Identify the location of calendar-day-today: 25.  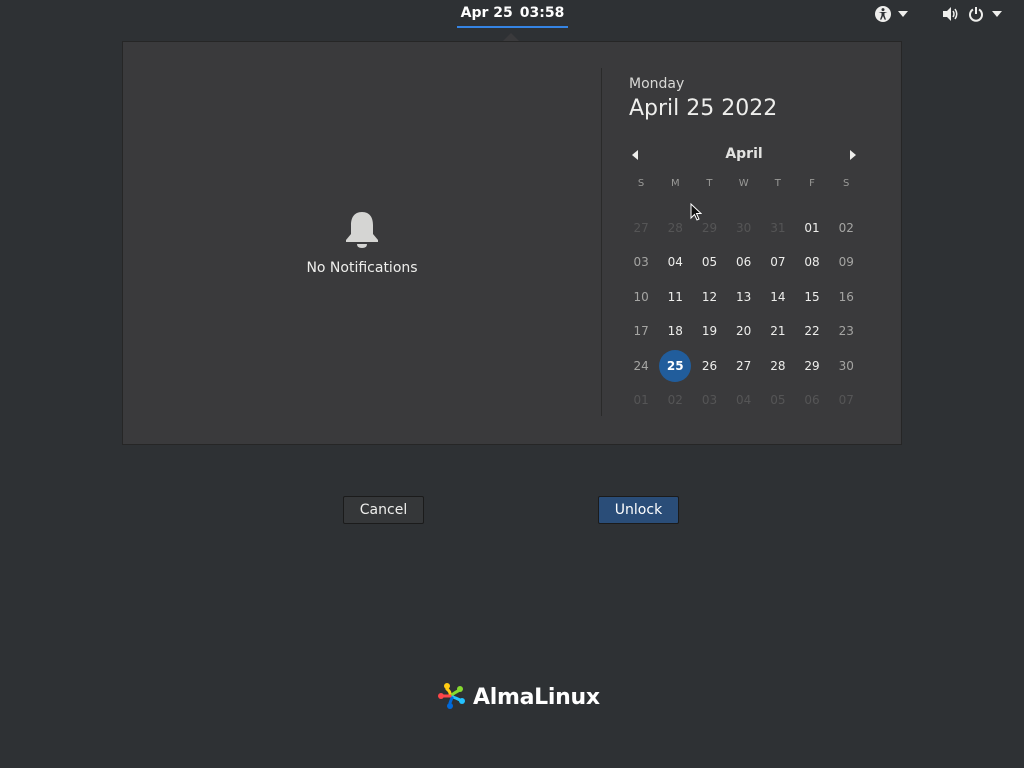
(675, 366).